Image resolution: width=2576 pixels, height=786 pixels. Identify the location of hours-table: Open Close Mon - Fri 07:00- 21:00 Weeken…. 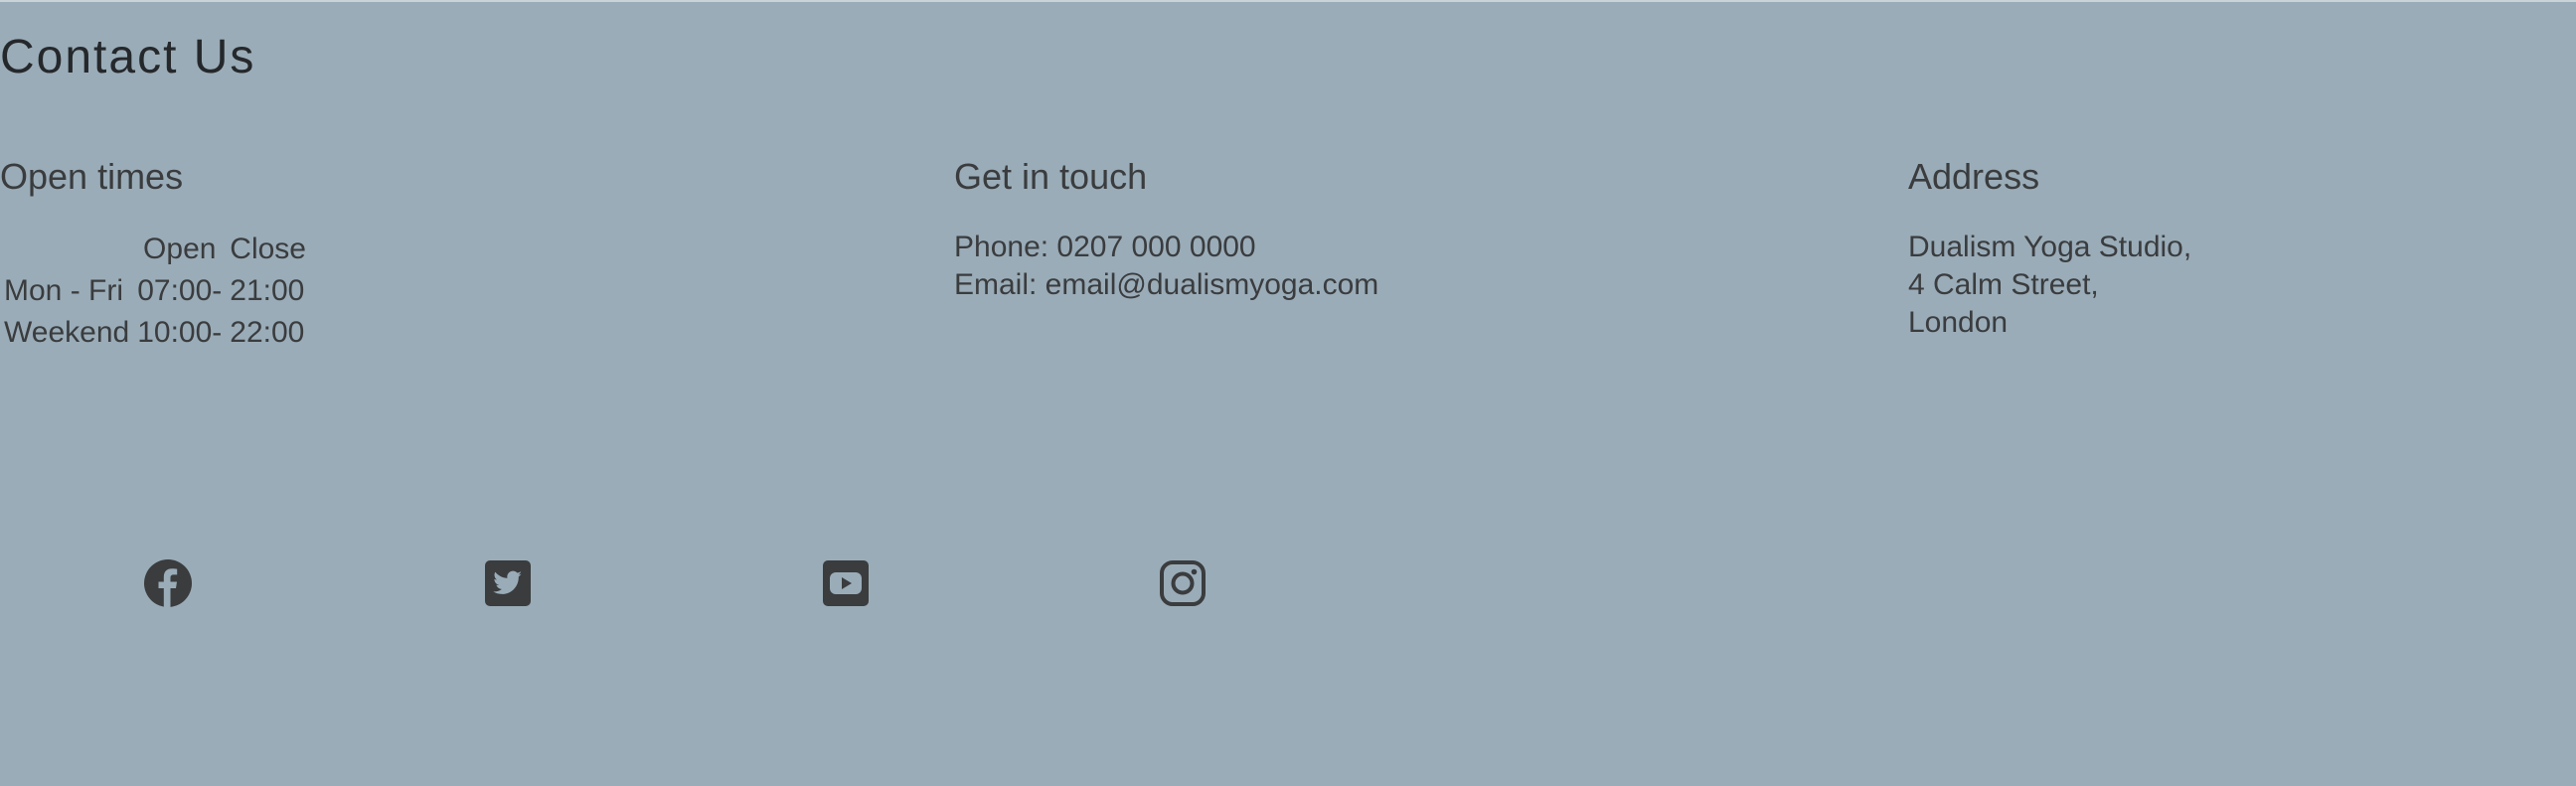
(155, 291).